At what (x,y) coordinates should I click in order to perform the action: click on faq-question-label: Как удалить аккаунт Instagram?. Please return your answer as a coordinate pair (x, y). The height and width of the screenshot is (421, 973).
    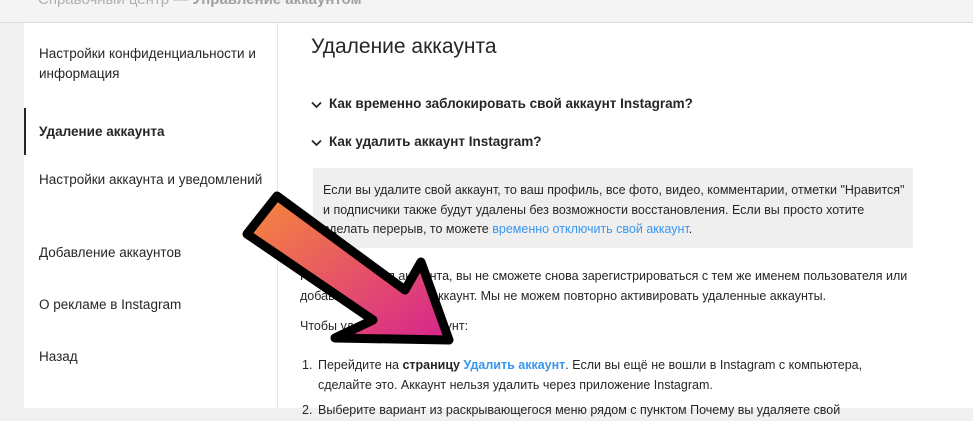
    Looking at the image, I should click on (435, 141).